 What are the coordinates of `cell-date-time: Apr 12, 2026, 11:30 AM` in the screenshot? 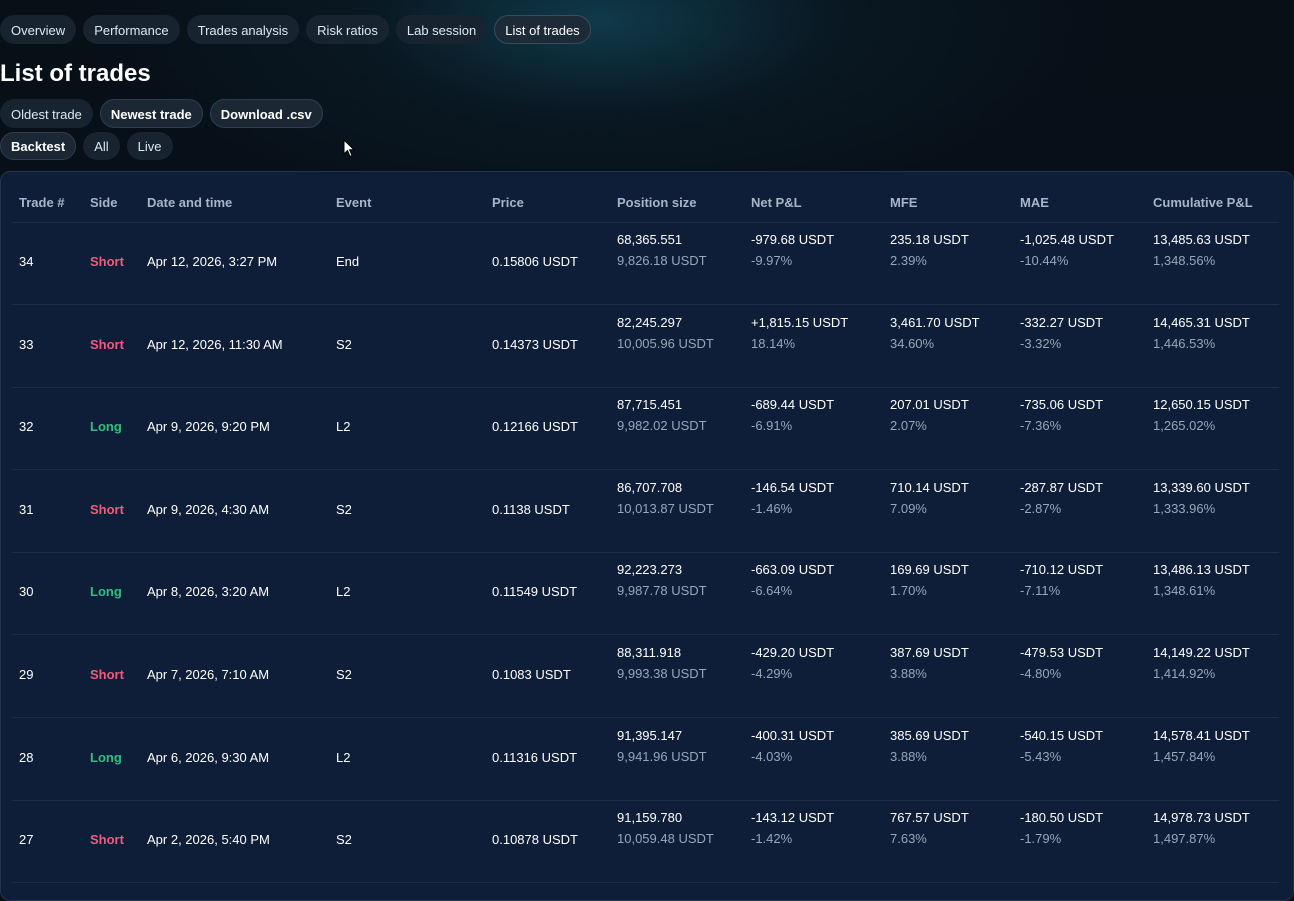 It's located at (215, 344).